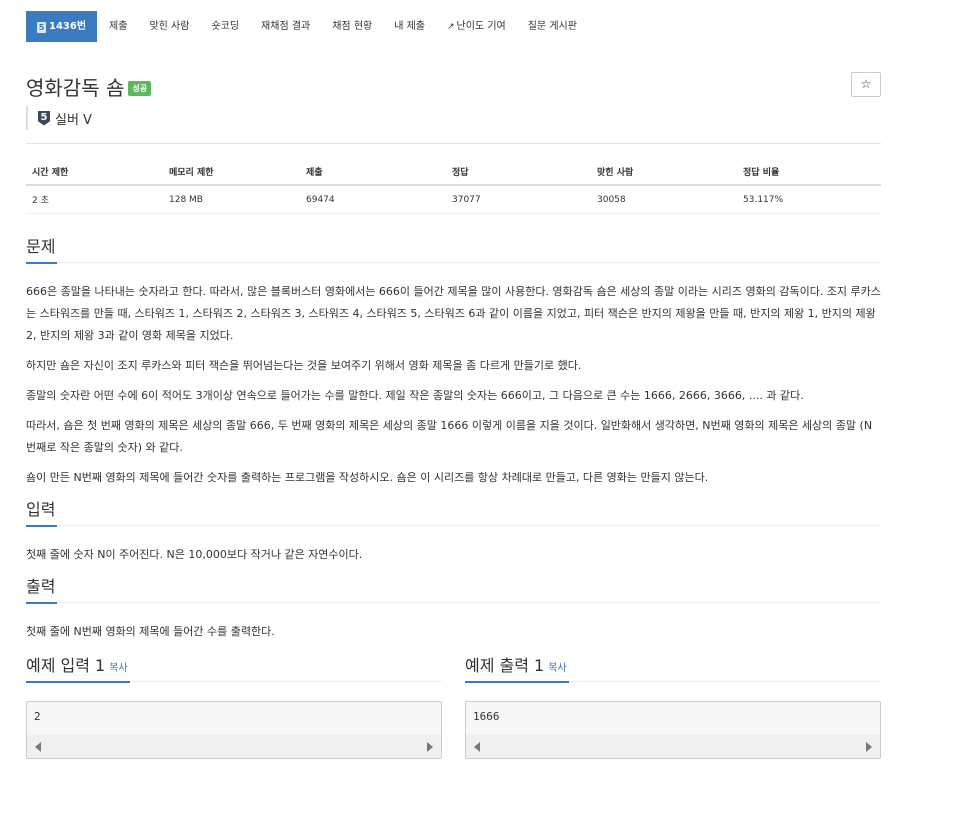 The width and height of the screenshot is (953, 816). Describe the element at coordinates (453, 250) in the screenshot. I see `problem-section-header: 문제` at that location.